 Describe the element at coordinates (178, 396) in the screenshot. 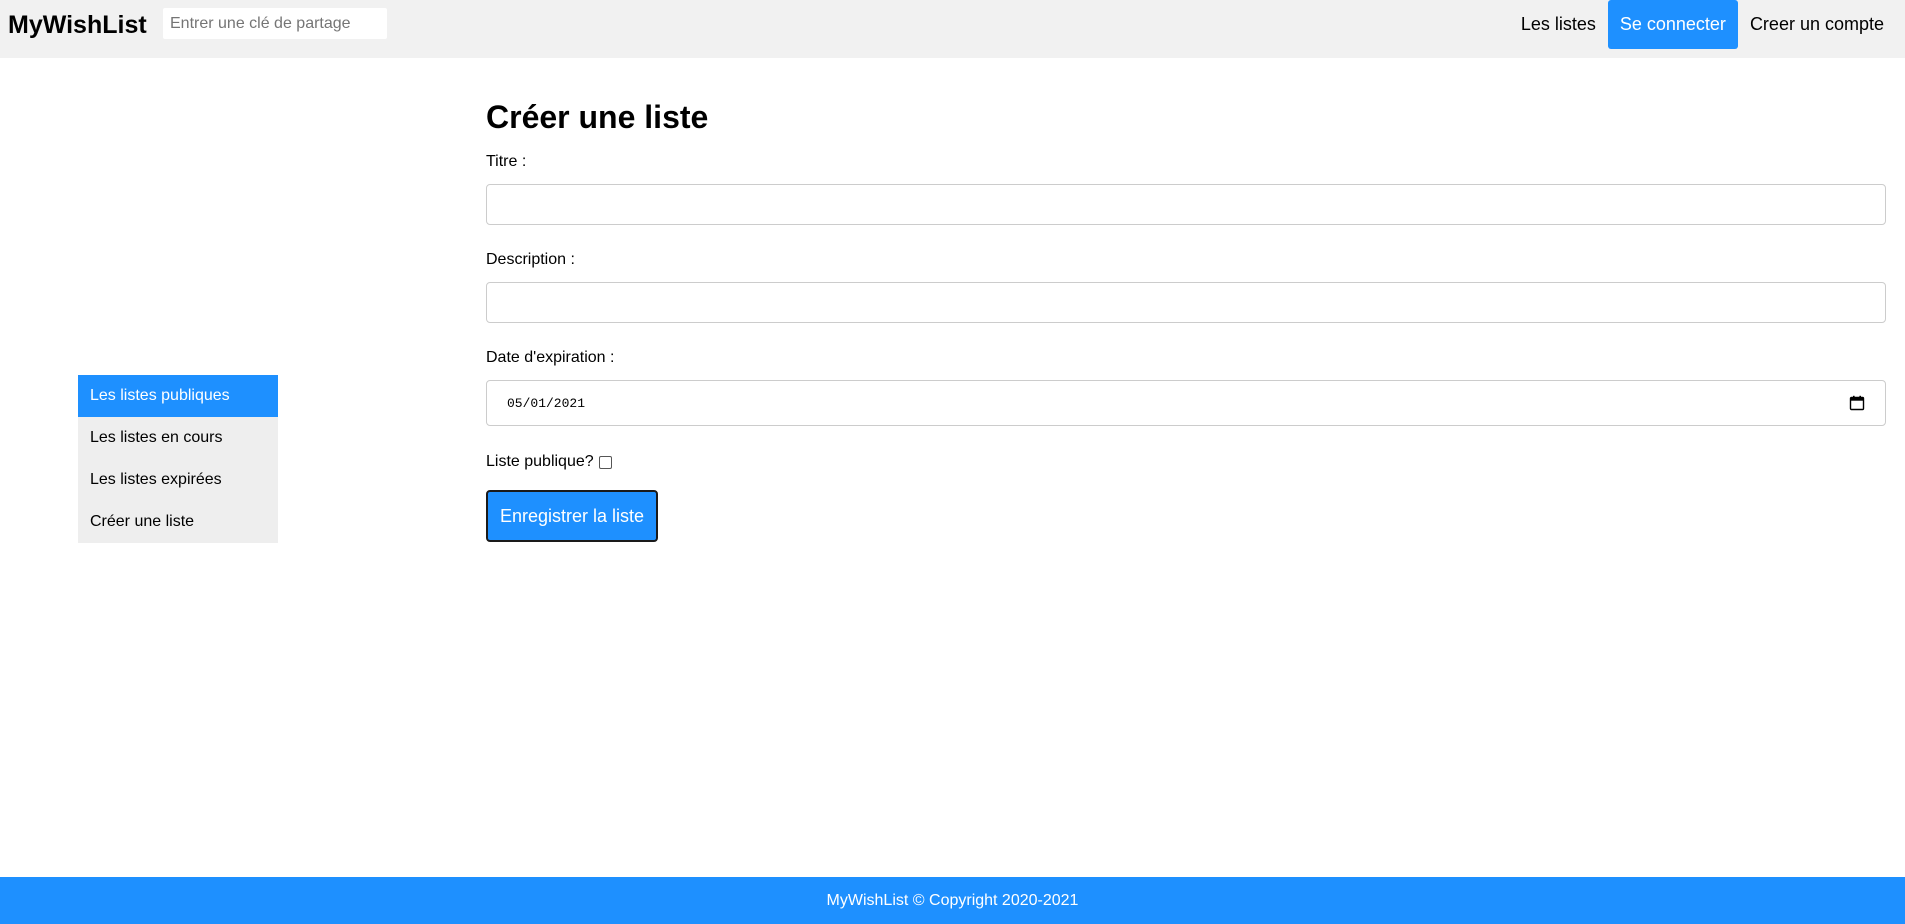

I see `sidebar-item-public-lists: Les listes publiques` at that location.